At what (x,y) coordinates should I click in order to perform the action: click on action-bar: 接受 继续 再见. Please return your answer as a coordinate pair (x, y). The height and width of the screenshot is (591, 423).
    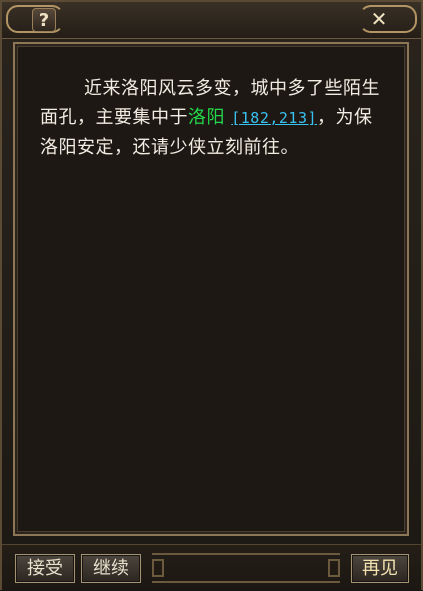
    Looking at the image, I should click on (211, 567).